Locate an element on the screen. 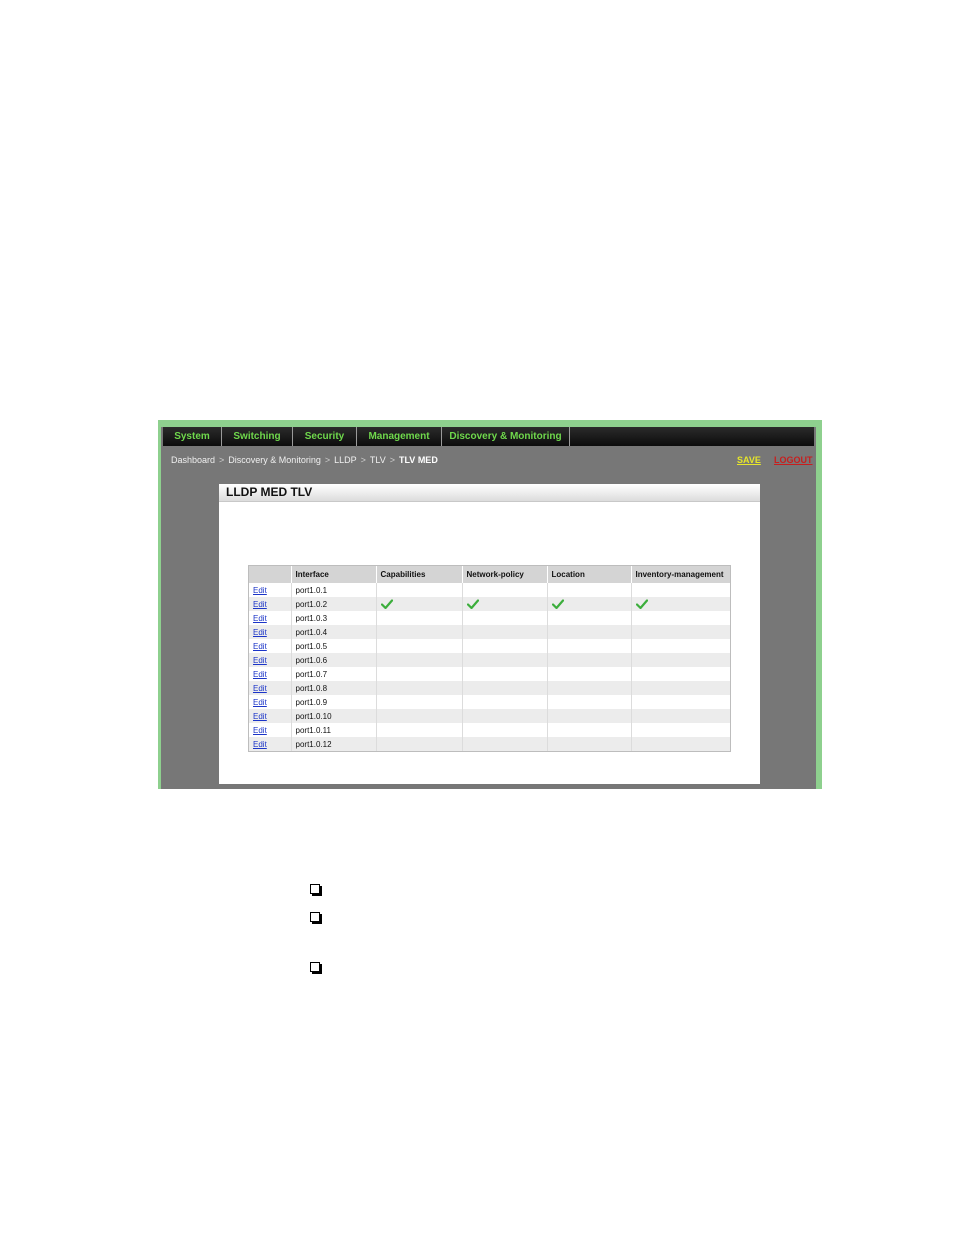 The width and height of the screenshot is (954, 1235). interface-cell: port1.0.7 is located at coordinates (333, 674).